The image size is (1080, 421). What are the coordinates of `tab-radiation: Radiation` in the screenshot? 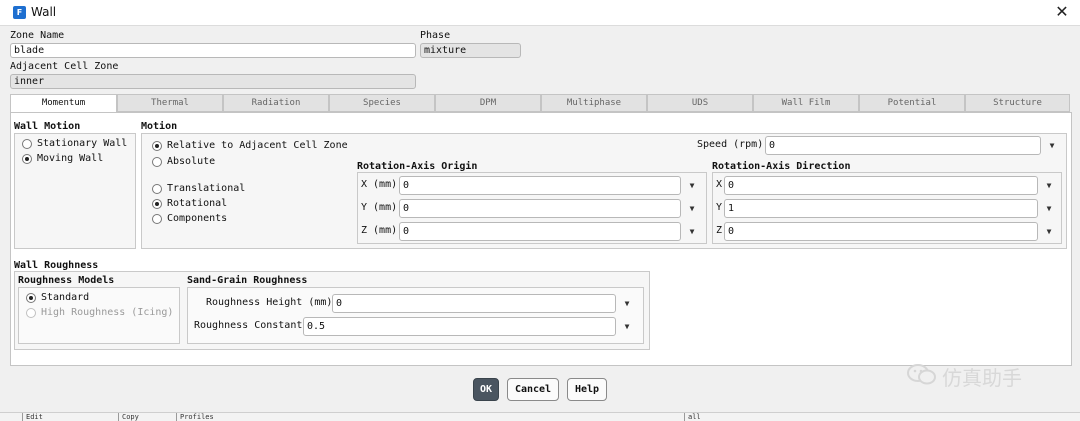 It's located at (276, 103).